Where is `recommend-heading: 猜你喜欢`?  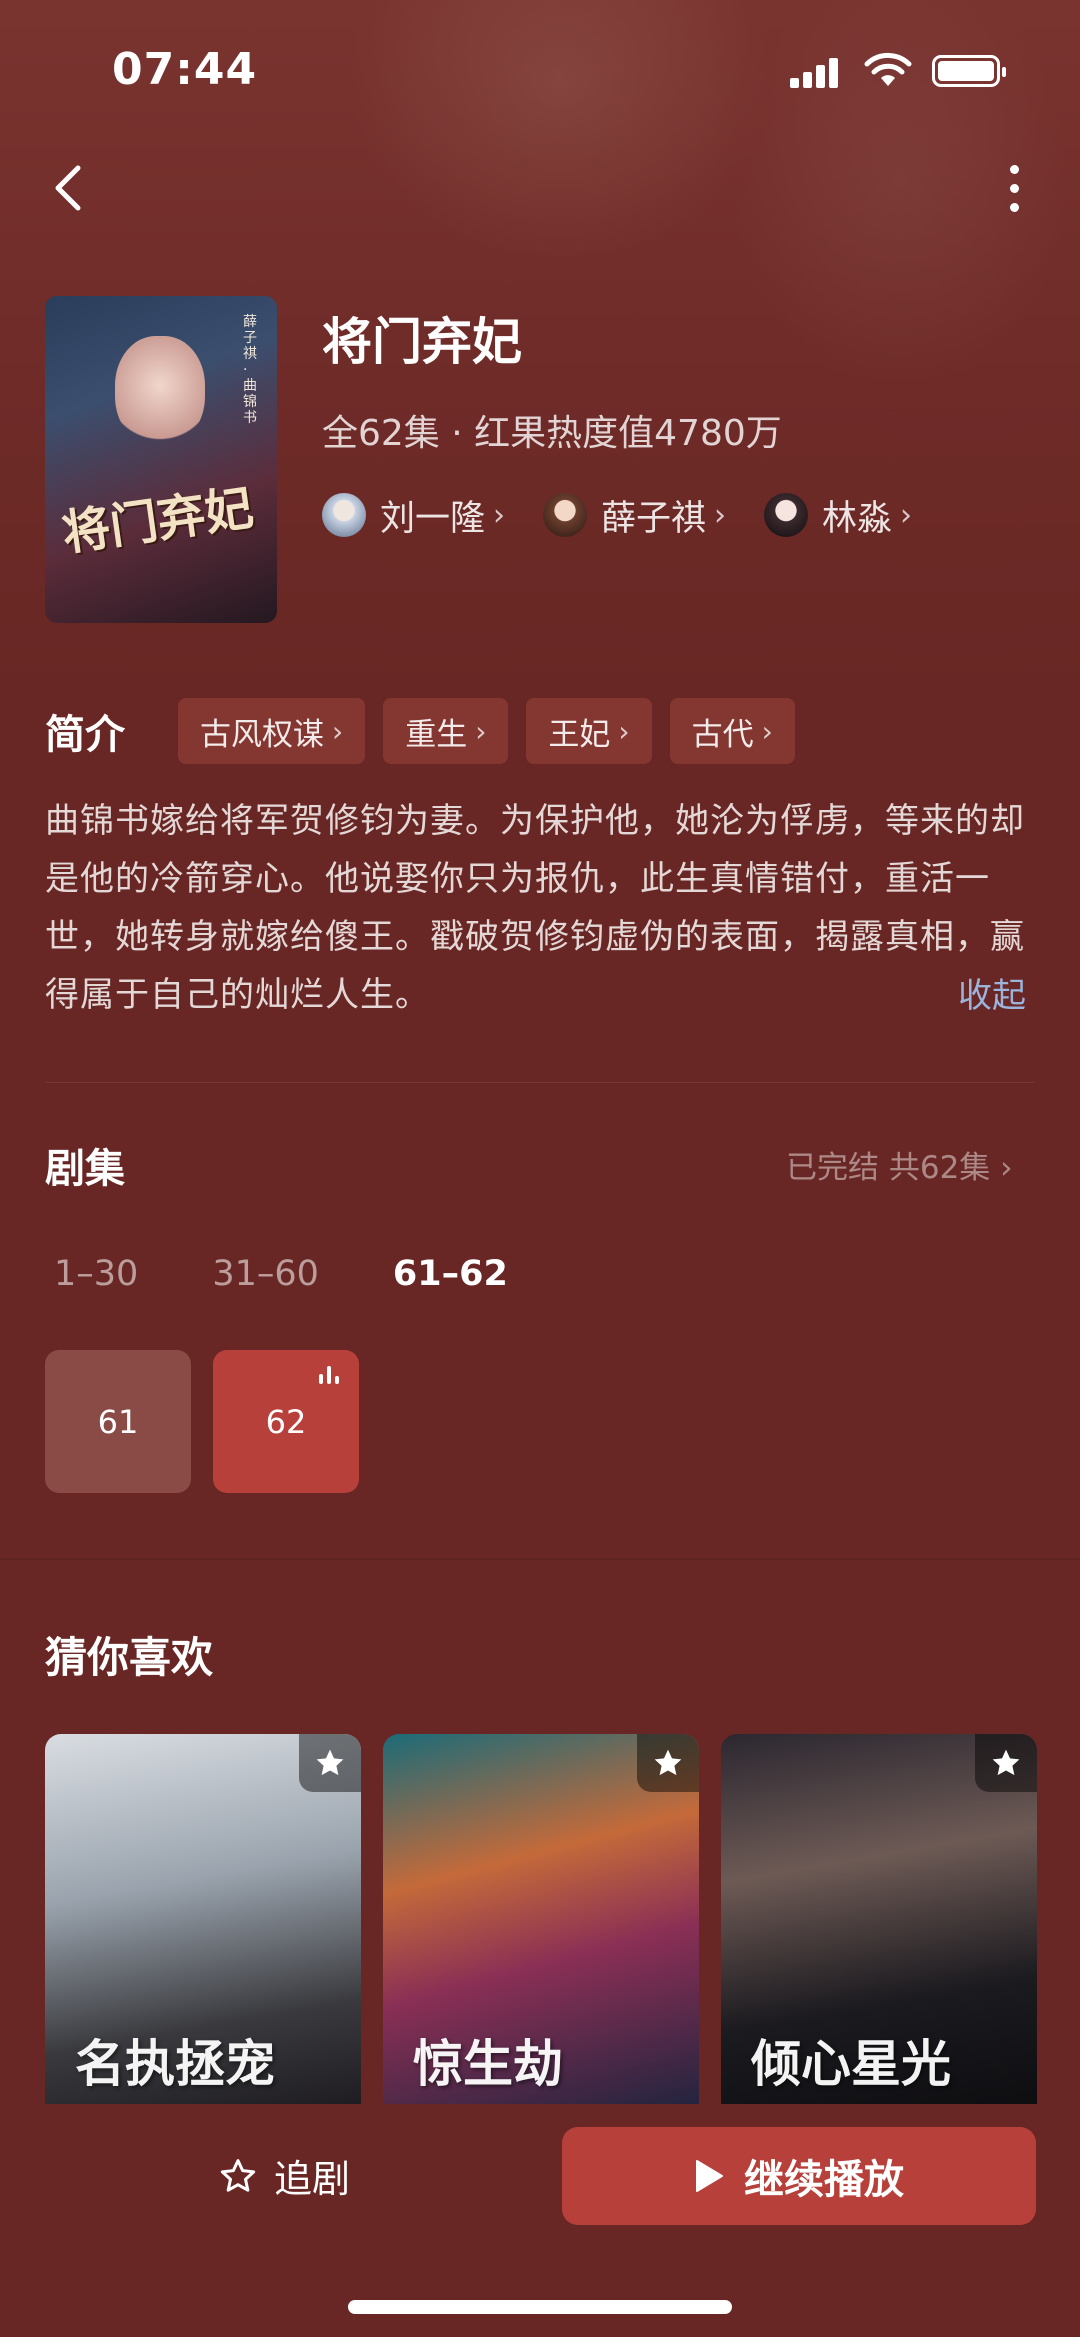 recommend-heading: 猜你喜欢 is located at coordinates (129, 1657).